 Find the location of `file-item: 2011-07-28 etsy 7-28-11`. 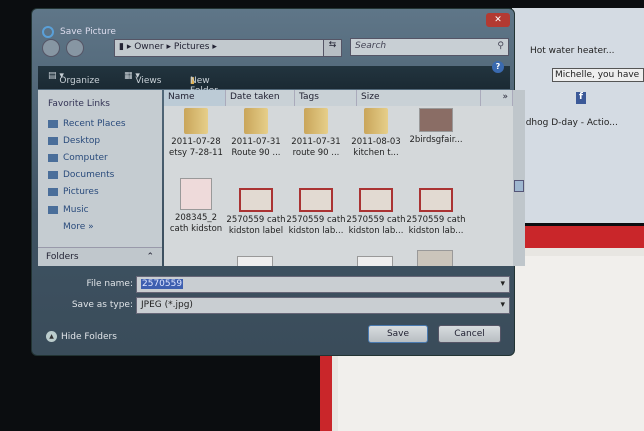

file-item: 2011-07-28 etsy 7-28-11 is located at coordinates (196, 133).